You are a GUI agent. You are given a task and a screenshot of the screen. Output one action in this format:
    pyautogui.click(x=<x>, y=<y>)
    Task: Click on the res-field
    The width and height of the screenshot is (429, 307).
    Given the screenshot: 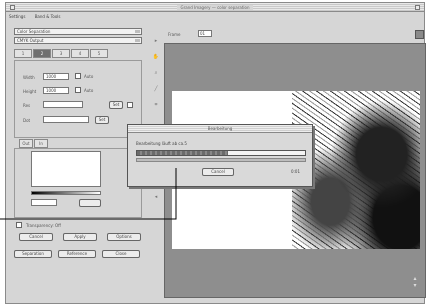 What is the action you would take?
    pyautogui.click(x=63, y=104)
    